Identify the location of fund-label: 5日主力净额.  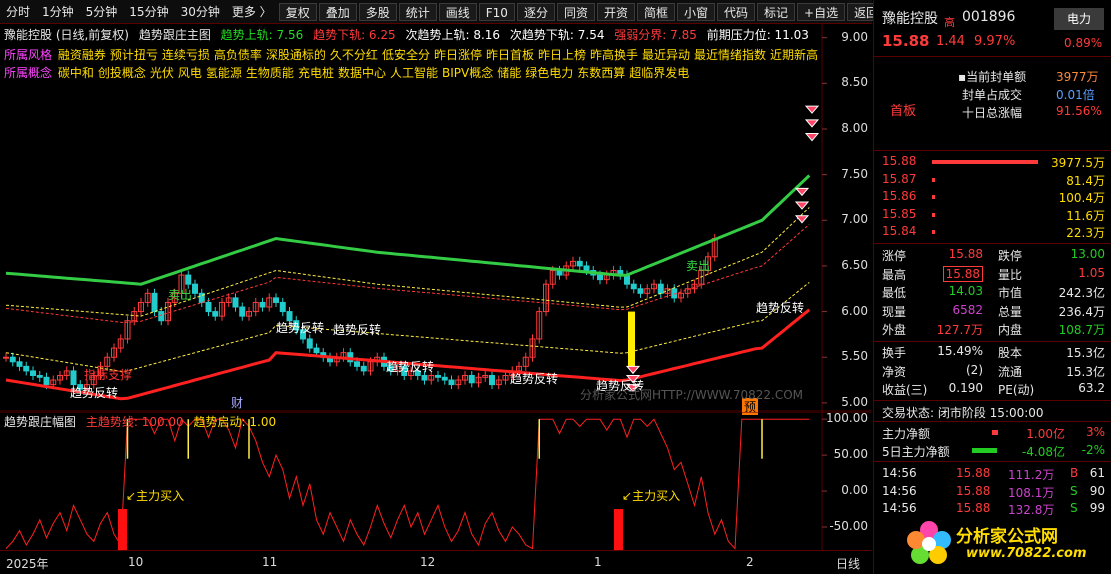
(916, 452).